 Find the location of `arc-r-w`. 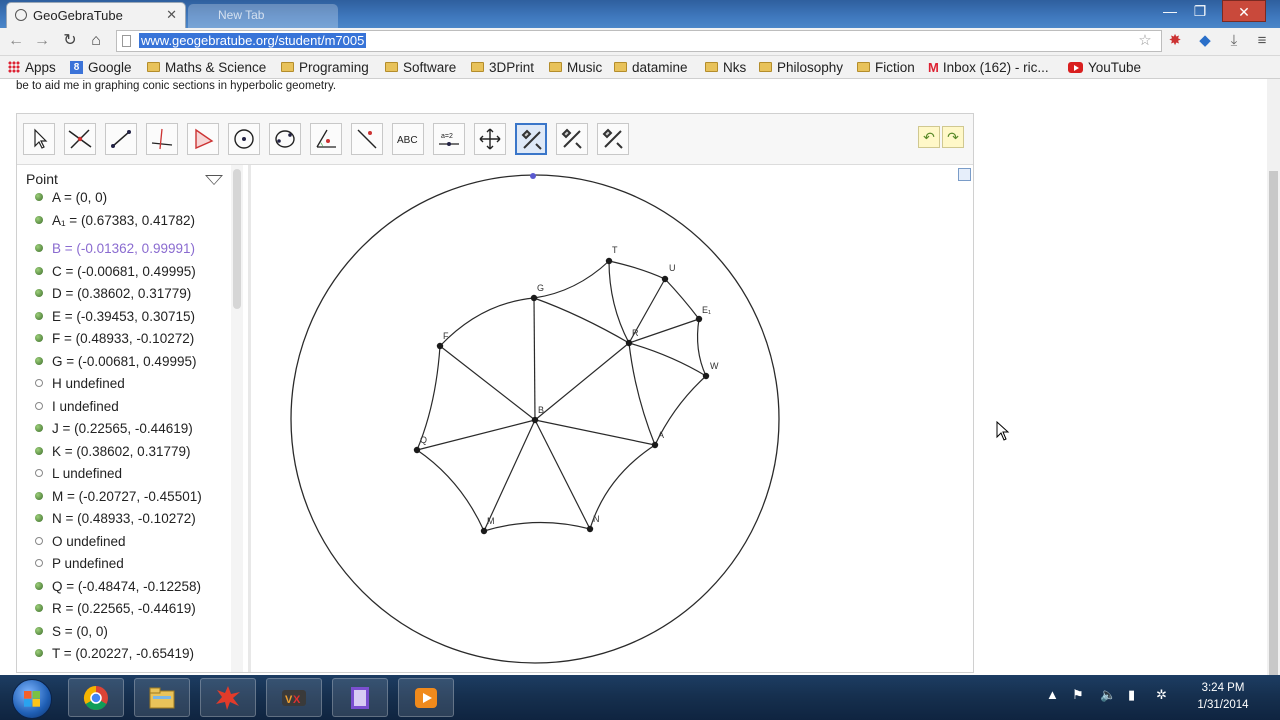

arc-r-w is located at coordinates (667, 359).